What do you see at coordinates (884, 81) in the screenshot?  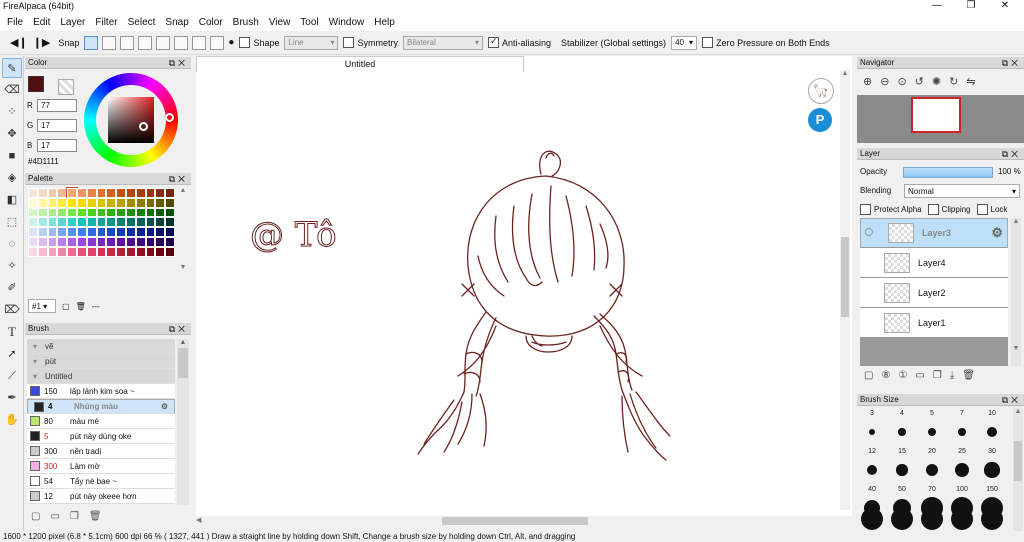 I see `zoom-out-icon: ⊖` at bounding box center [884, 81].